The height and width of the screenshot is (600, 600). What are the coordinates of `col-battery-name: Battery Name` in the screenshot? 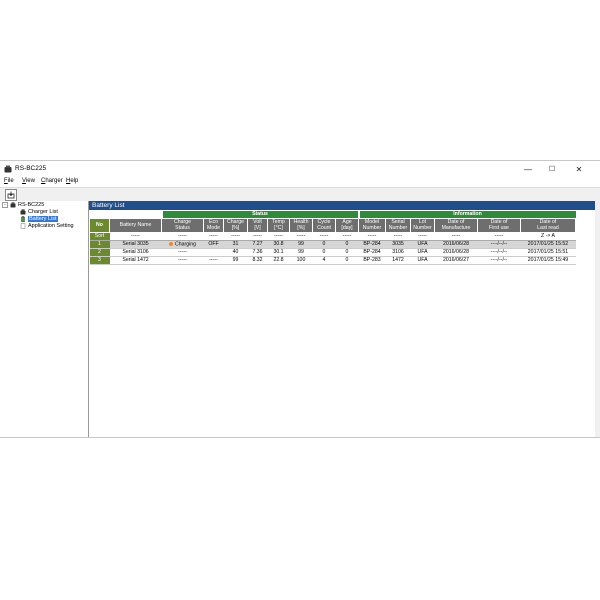 It's located at (135, 225).